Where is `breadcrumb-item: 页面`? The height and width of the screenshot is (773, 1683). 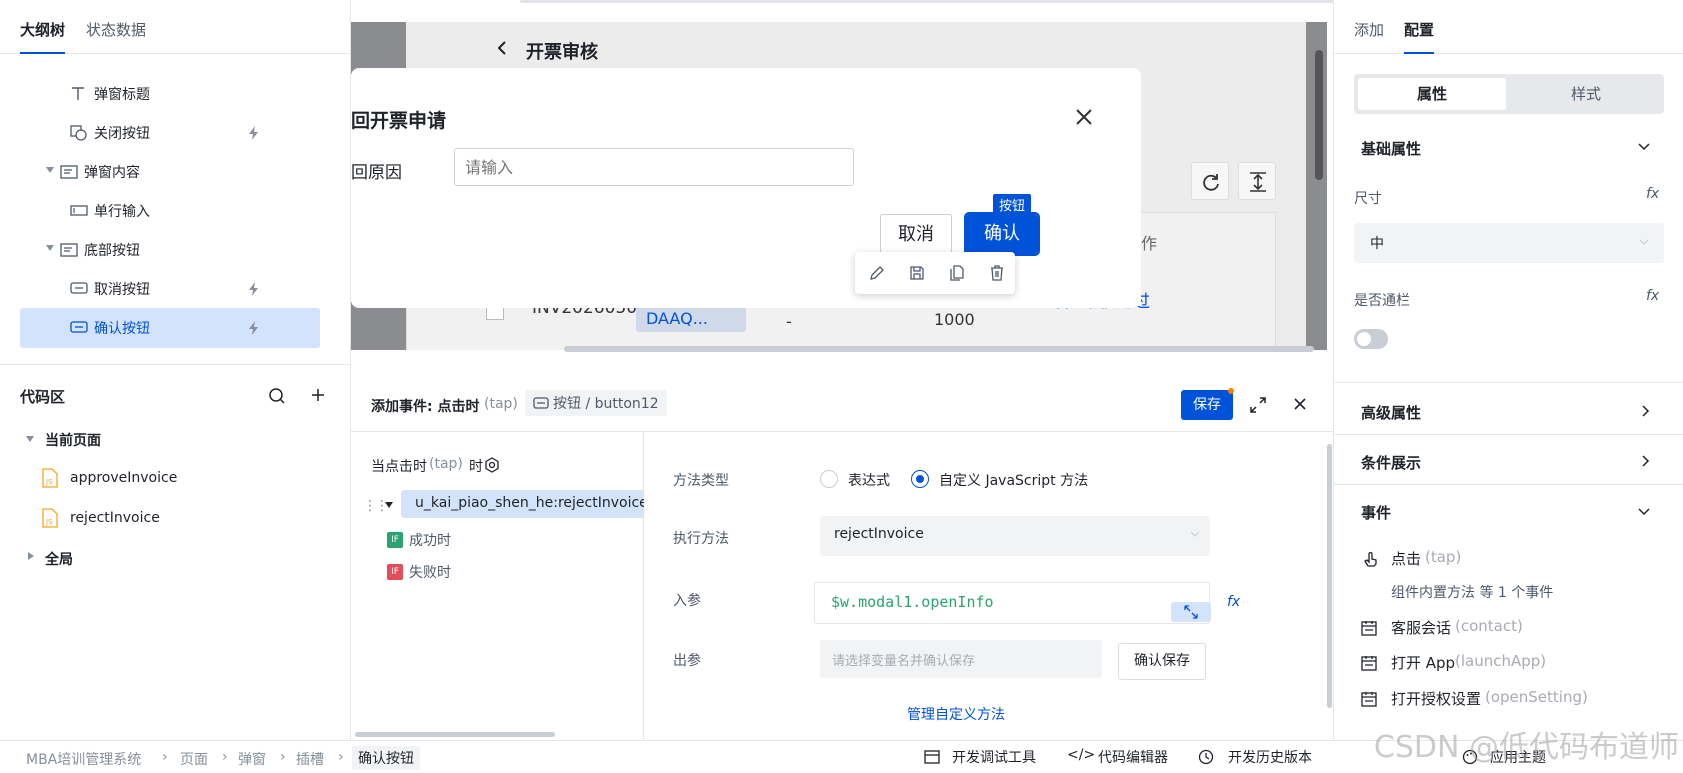 breadcrumb-item: 页面 is located at coordinates (194, 759).